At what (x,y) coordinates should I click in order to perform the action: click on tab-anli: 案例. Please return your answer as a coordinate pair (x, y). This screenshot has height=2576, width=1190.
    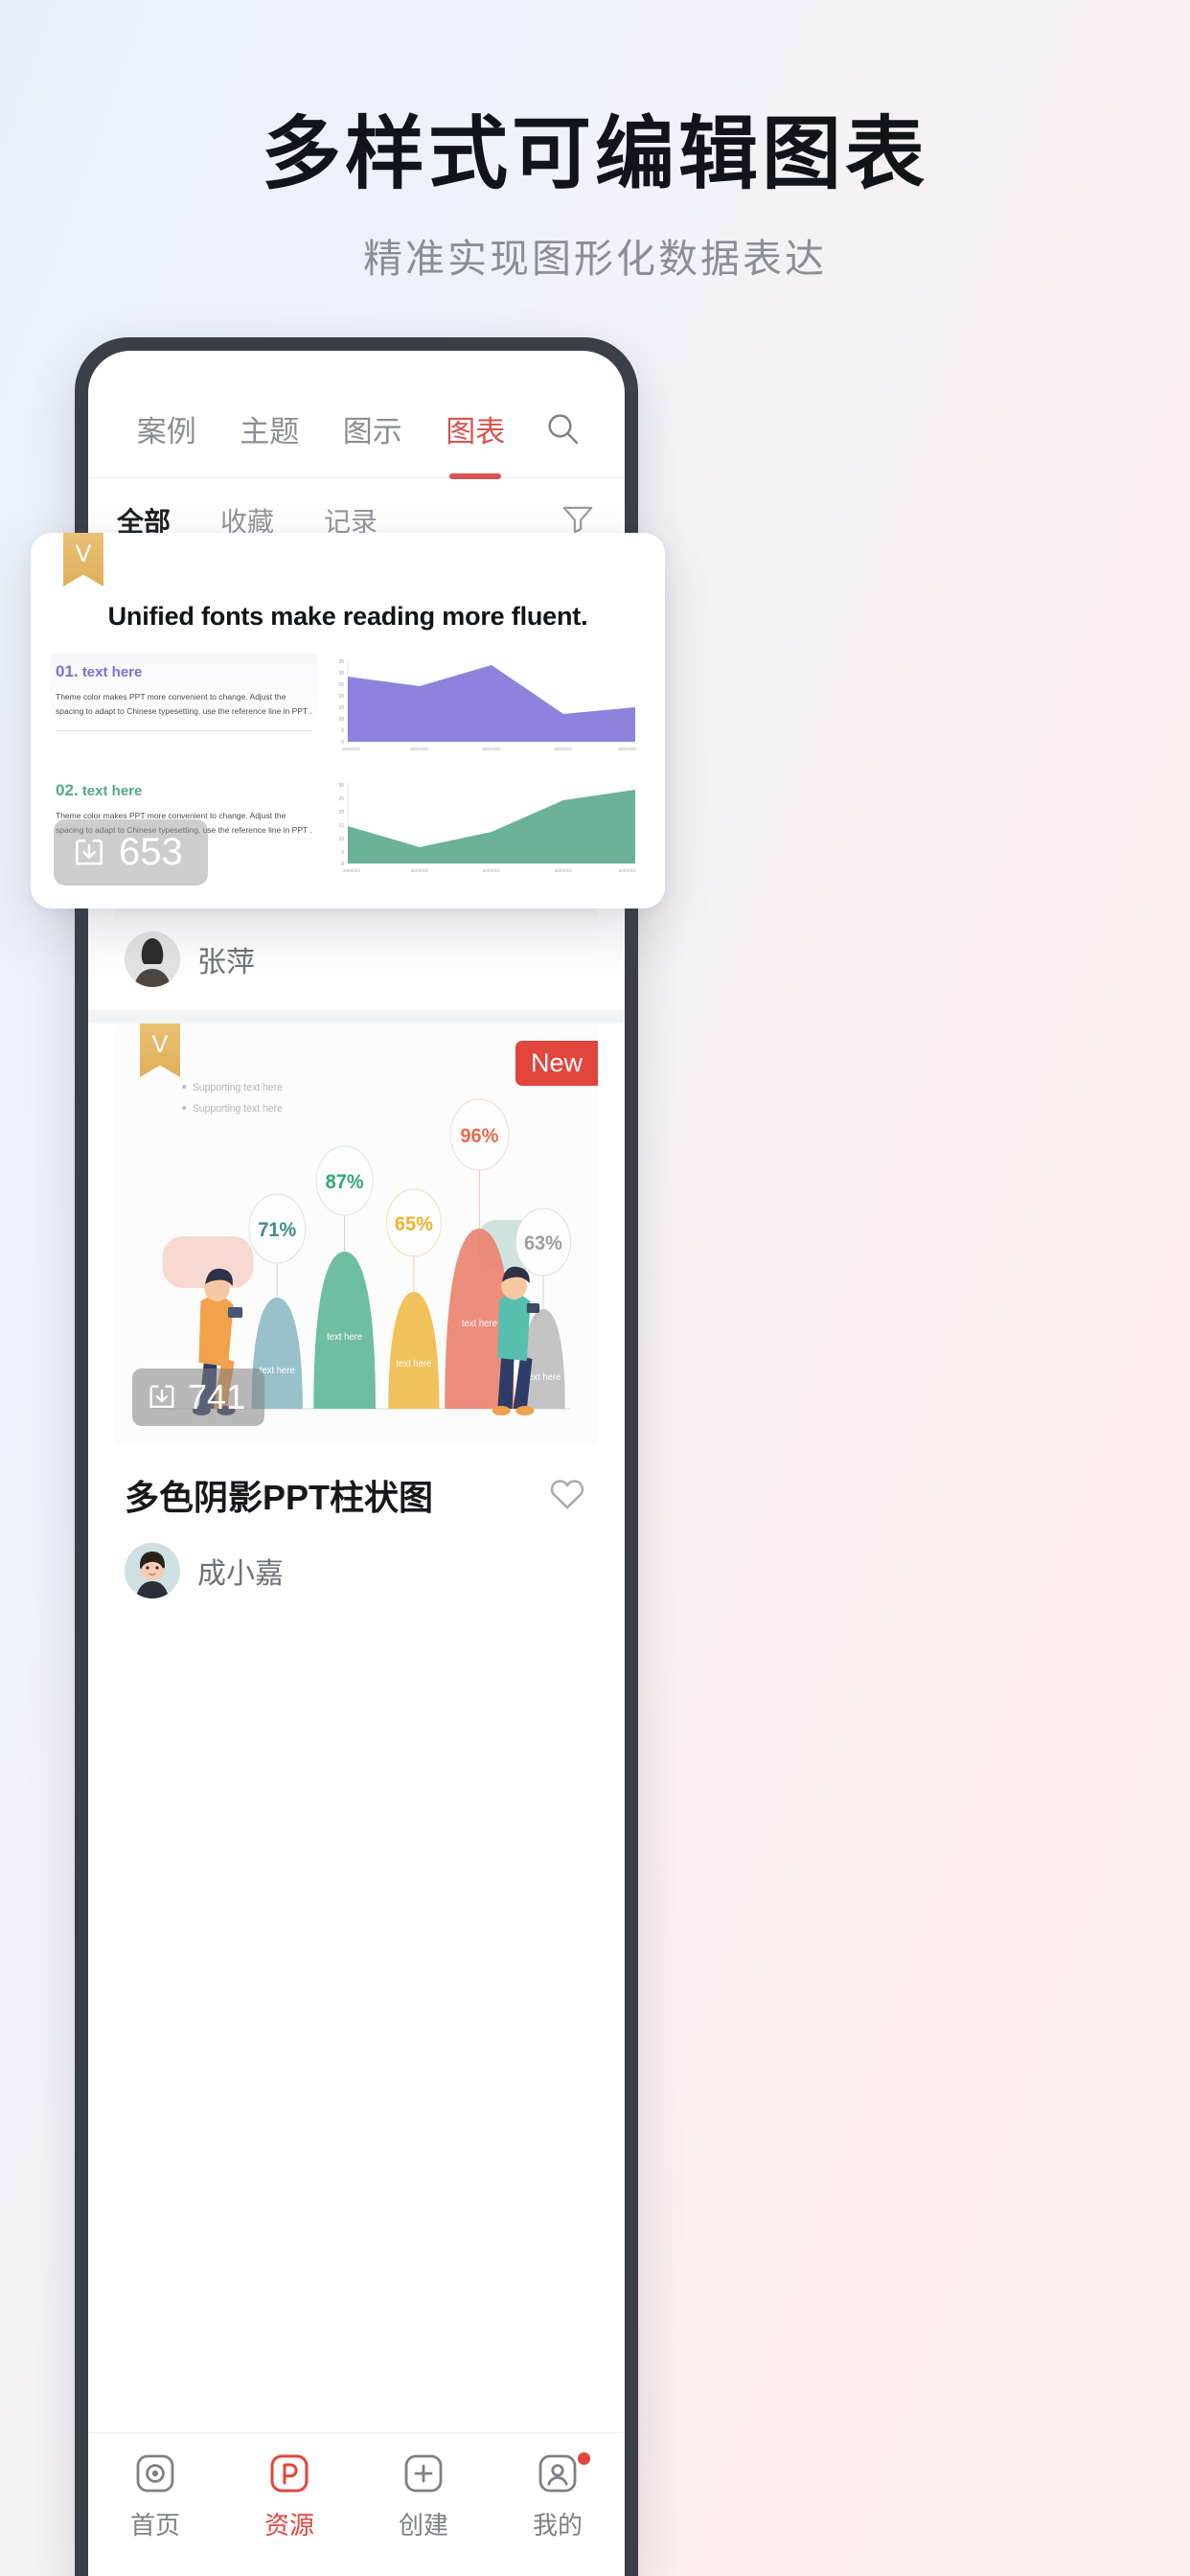
    Looking at the image, I should click on (167, 436).